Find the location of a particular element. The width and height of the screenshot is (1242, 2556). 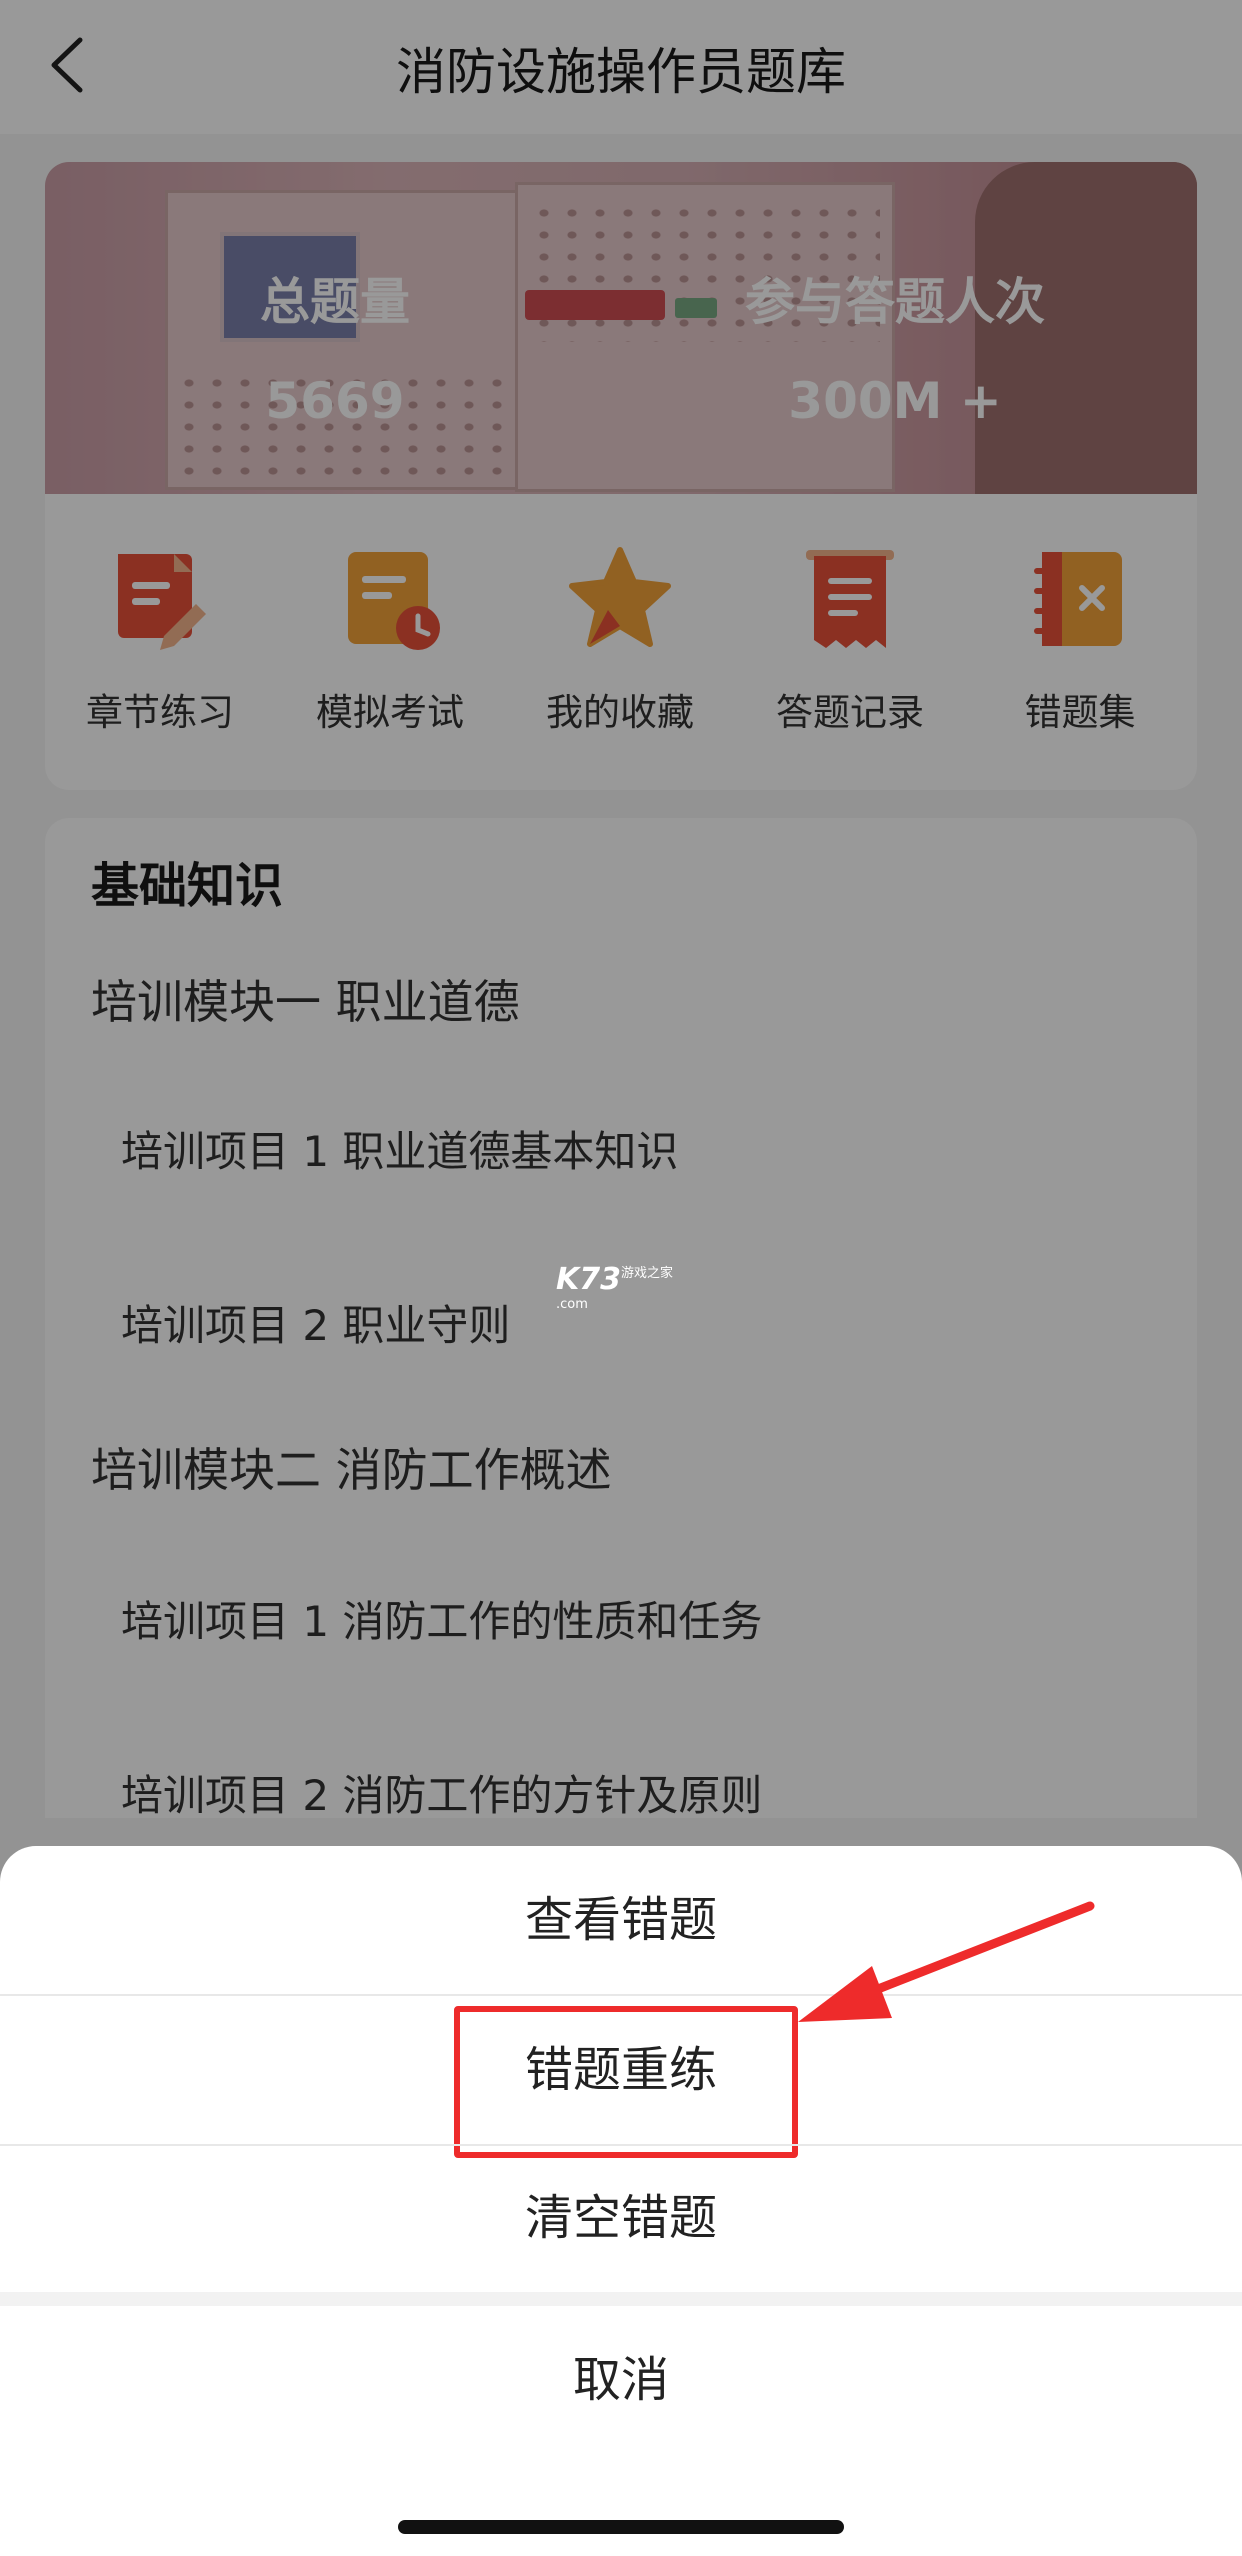

watermark: K73游戏之家 .com is located at coordinates (614, 1297).